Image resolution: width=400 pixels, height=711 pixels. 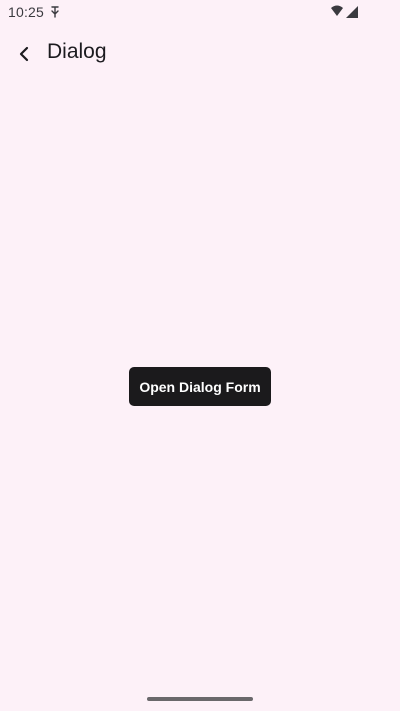 I want to click on status-time: 10:25, so click(x=26, y=12).